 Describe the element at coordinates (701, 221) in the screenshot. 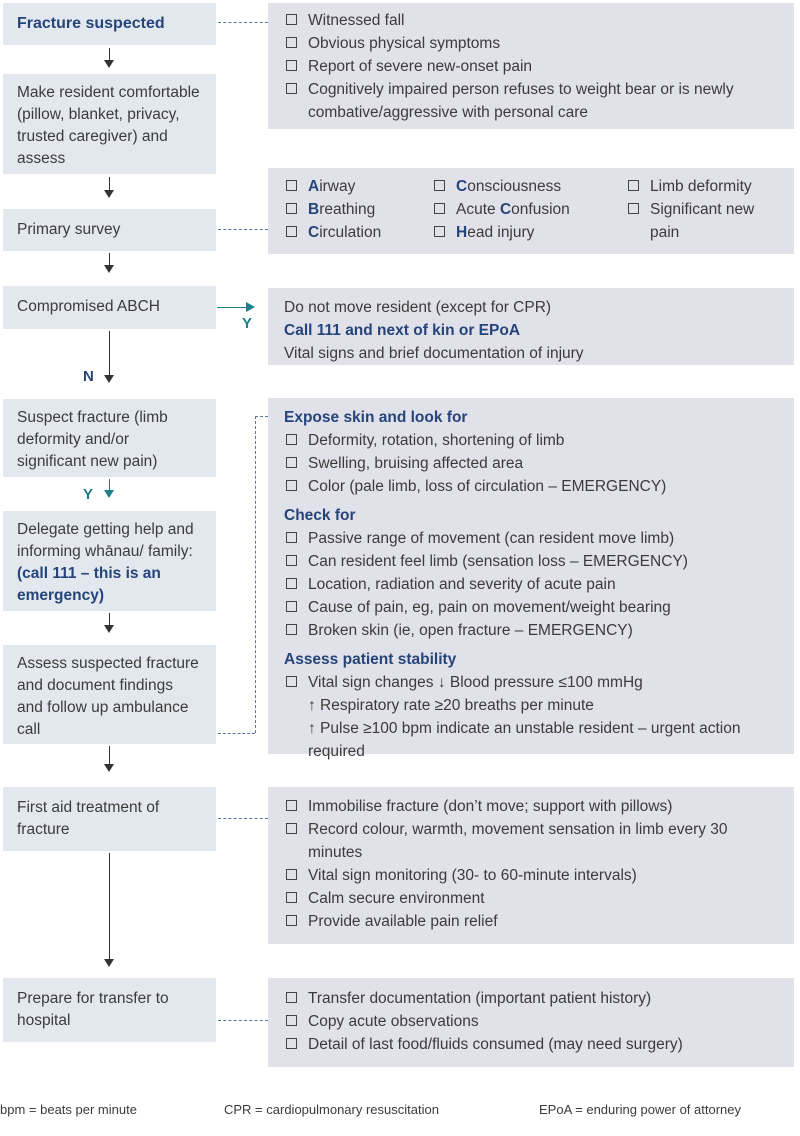

I see `checklist-item: Significant new pain` at that location.